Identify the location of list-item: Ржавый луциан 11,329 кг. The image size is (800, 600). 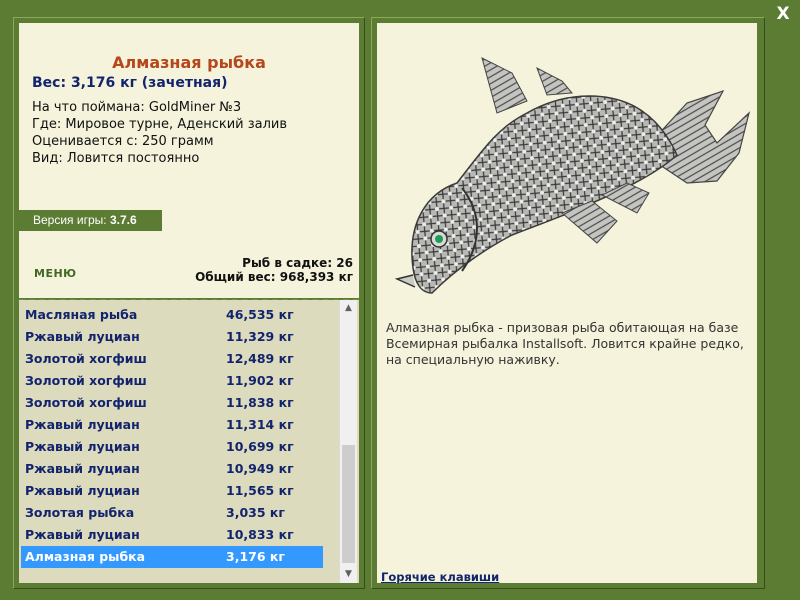
(172, 337).